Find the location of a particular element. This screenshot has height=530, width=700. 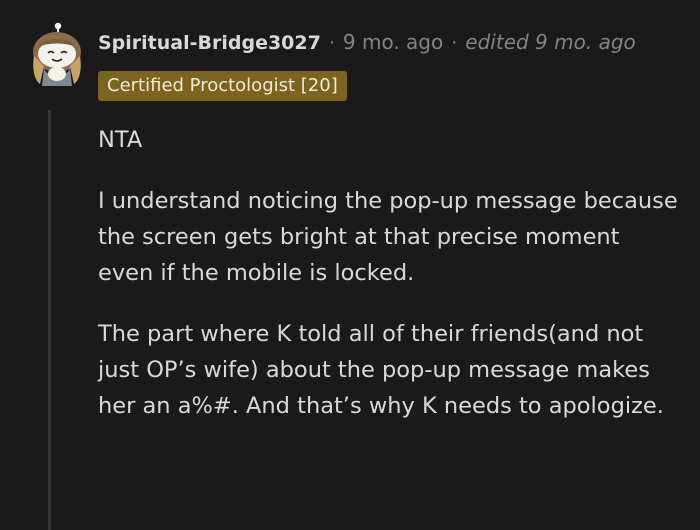

user-avatar is located at coordinates (57, 55).